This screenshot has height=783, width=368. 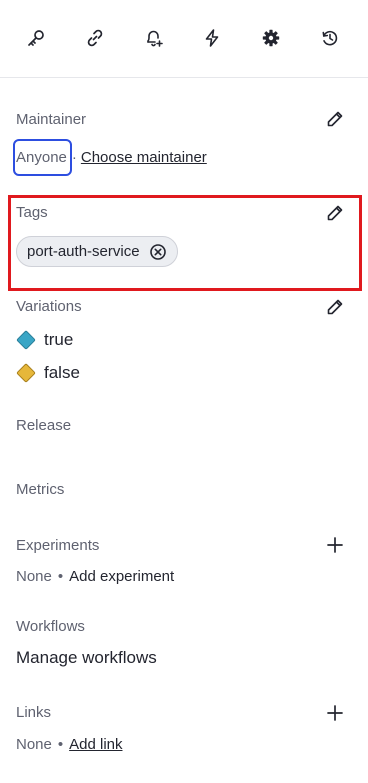 I want to click on maintainer-title: Maintainer, so click(x=51, y=119).